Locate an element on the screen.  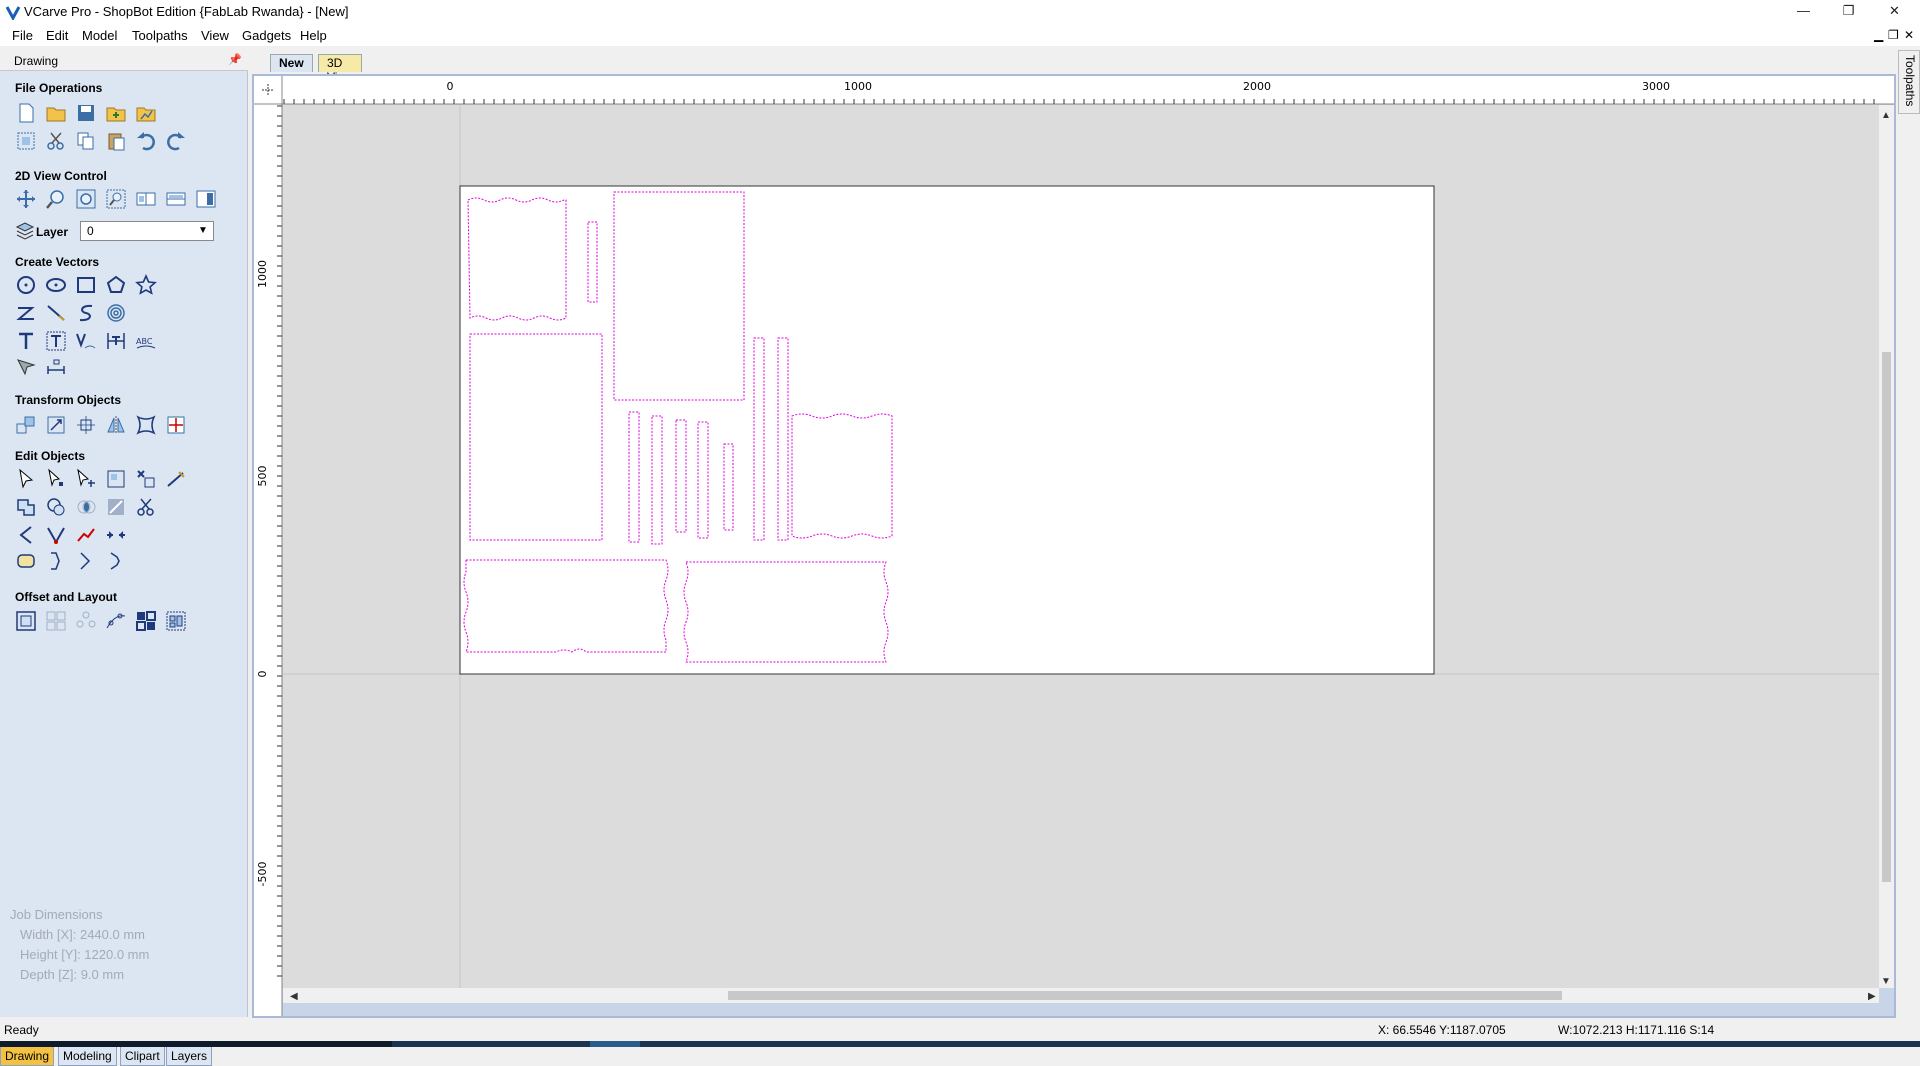
horizontal-scroll-thumb is located at coordinates (1145, 995).